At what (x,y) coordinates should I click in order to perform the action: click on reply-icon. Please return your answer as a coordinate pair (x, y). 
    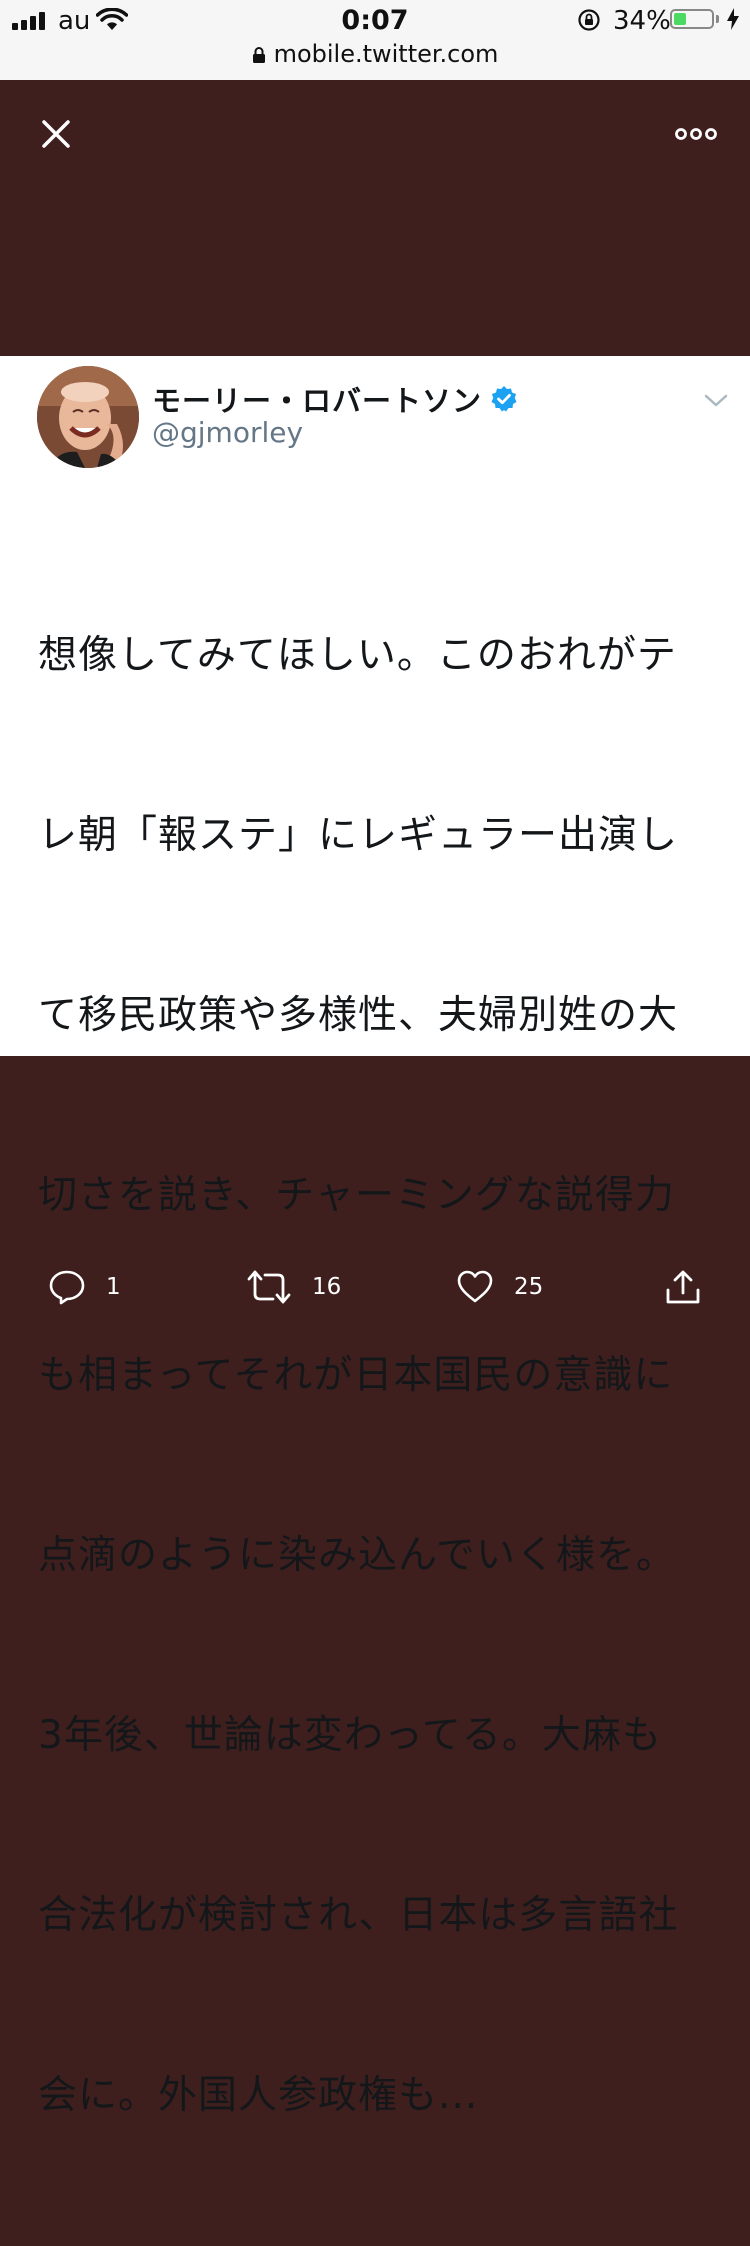
    Looking at the image, I should click on (67, 1287).